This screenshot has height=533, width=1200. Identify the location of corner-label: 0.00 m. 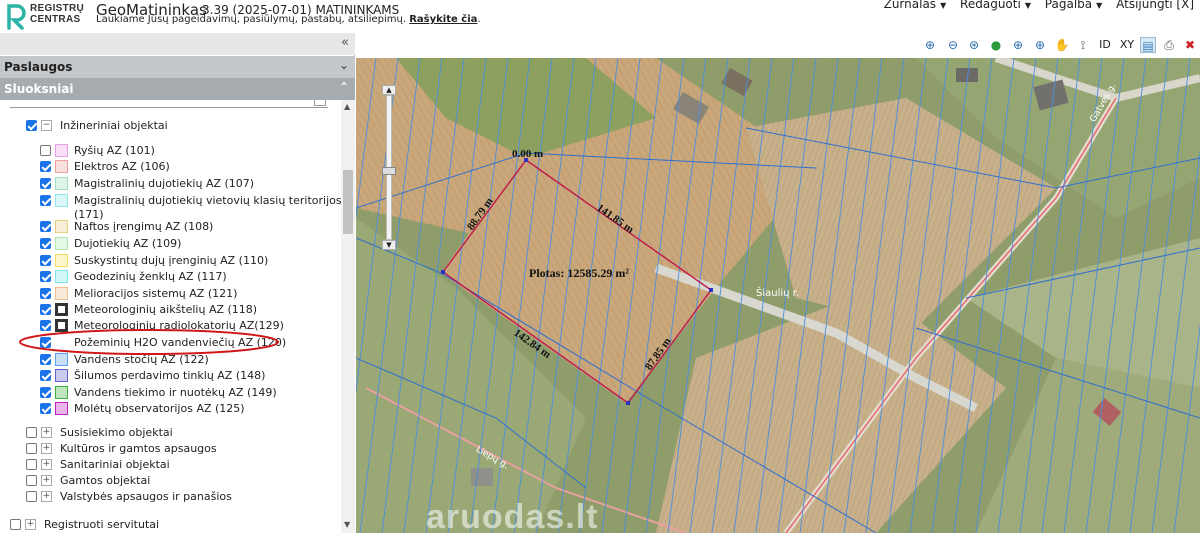
(528, 154).